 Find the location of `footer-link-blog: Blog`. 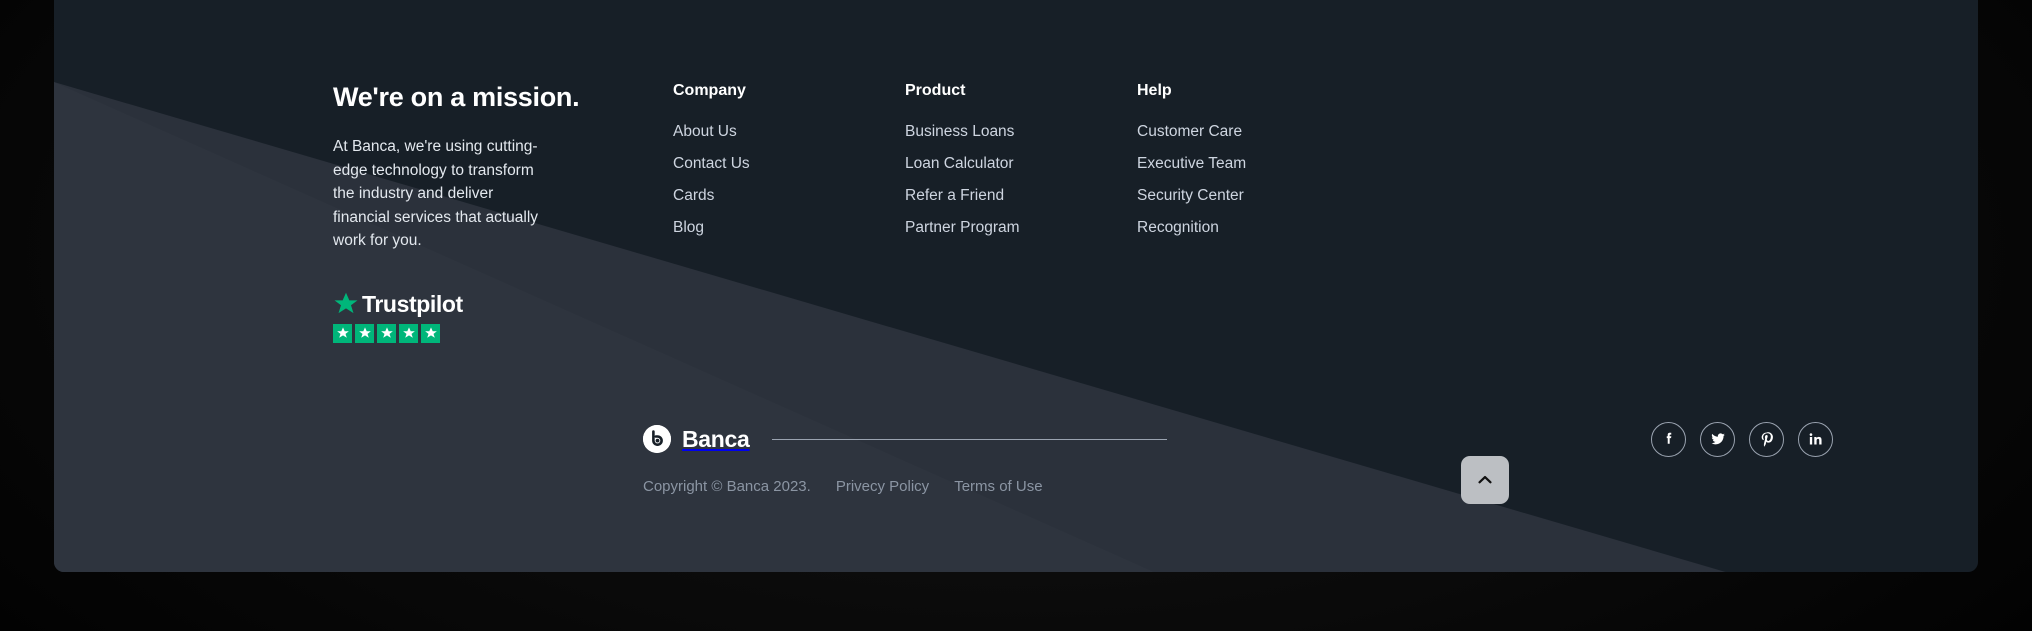

footer-link-blog: Blog is located at coordinates (688, 228).